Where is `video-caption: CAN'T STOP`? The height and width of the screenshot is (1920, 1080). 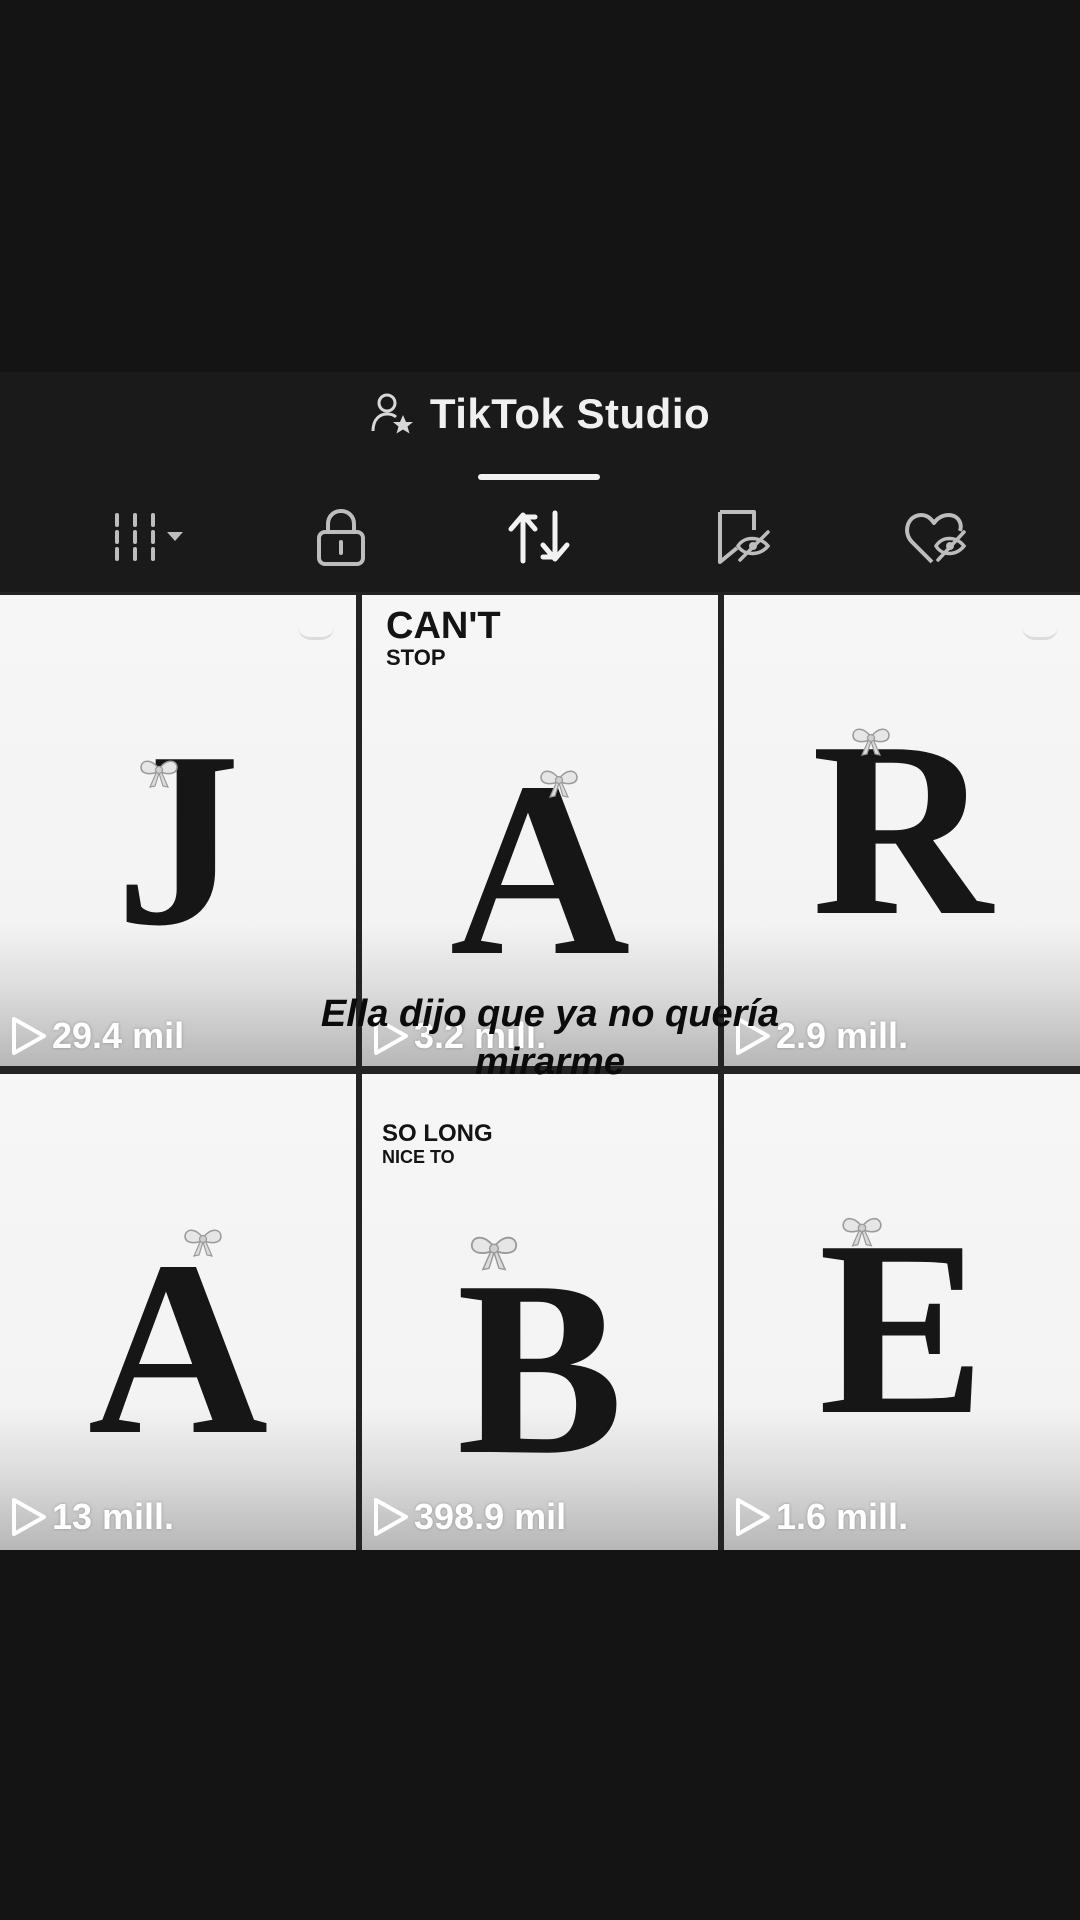
video-caption: CAN'T STOP is located at coordinates (443, 638).